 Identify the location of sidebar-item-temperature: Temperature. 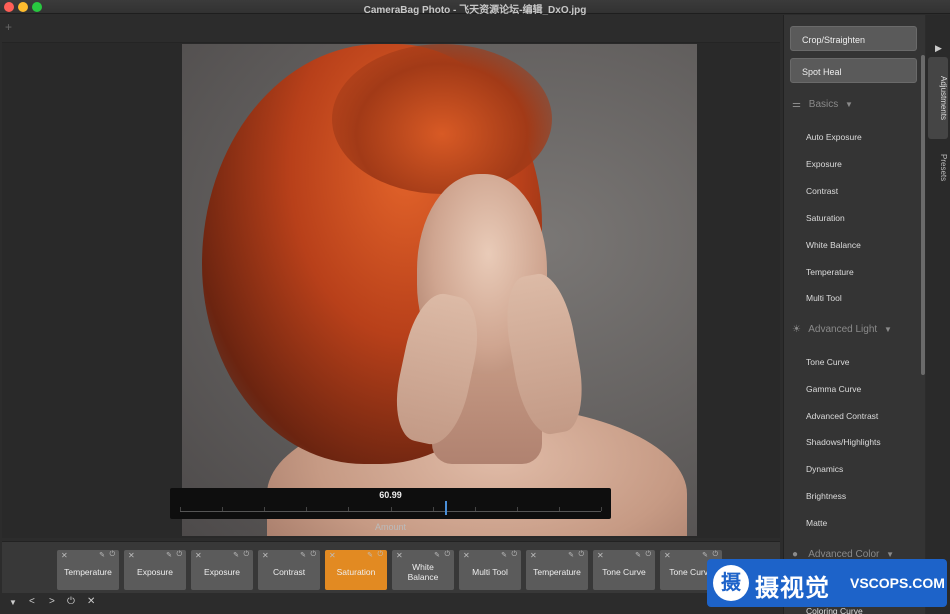
(830, 272).